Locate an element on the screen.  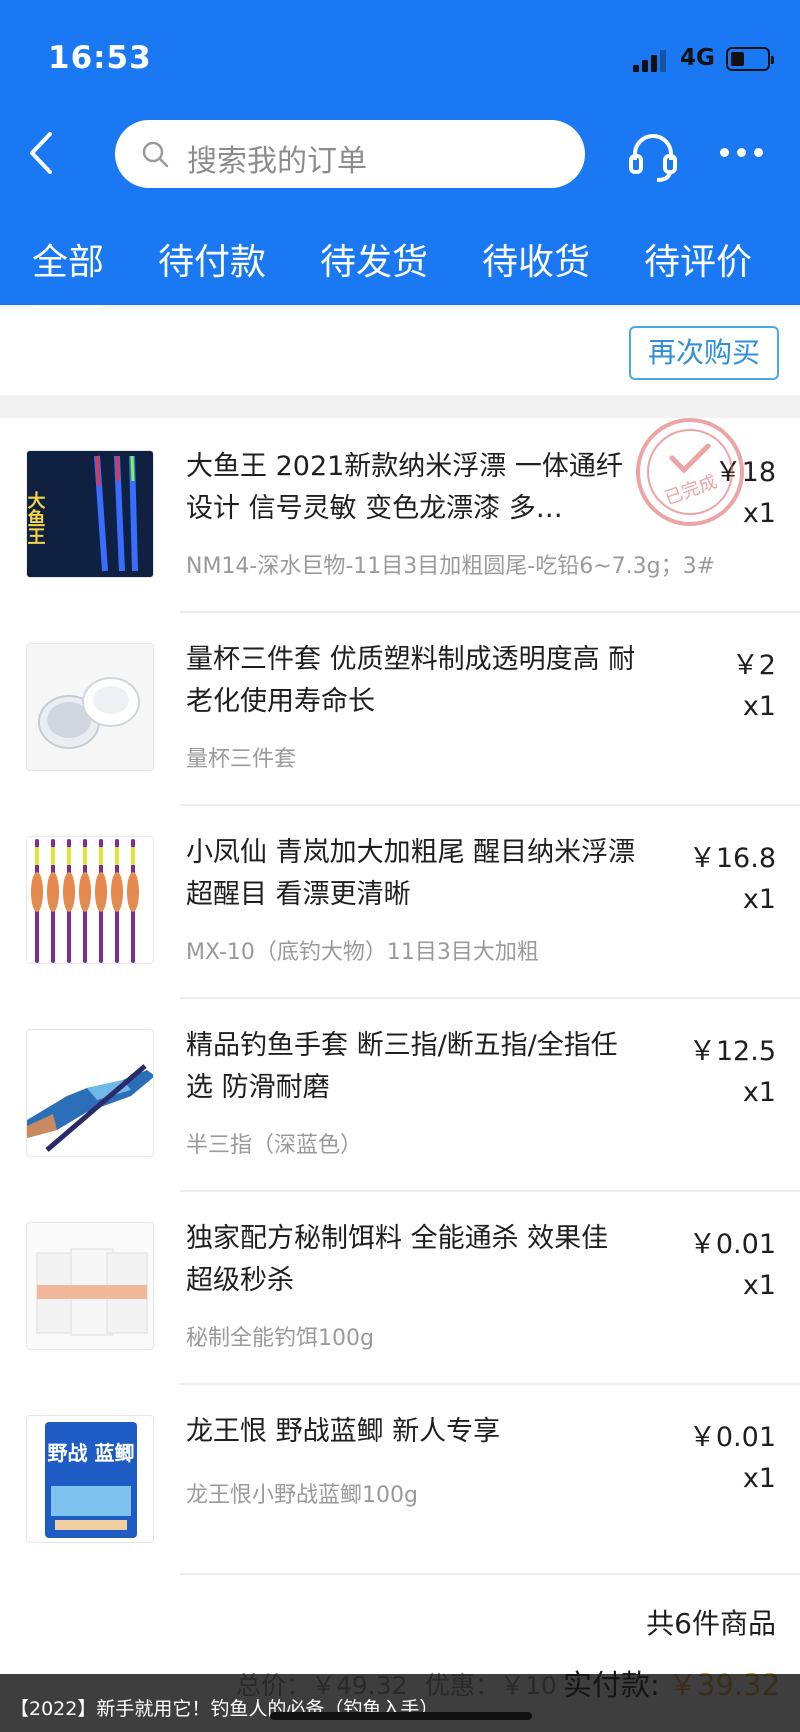
back-button is located at coordinates (42, 153).